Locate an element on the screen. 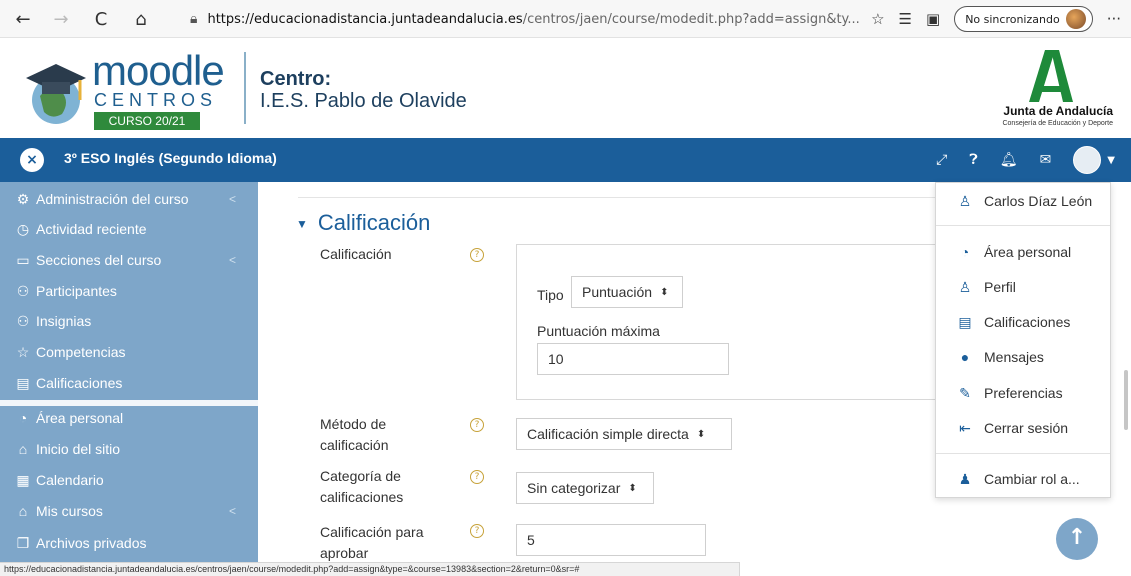 The width and height of the screenshot is (1131, 576). user-menu-item-calificaciones: ▤ Calificaciones is located at coordinates (1023, 322).